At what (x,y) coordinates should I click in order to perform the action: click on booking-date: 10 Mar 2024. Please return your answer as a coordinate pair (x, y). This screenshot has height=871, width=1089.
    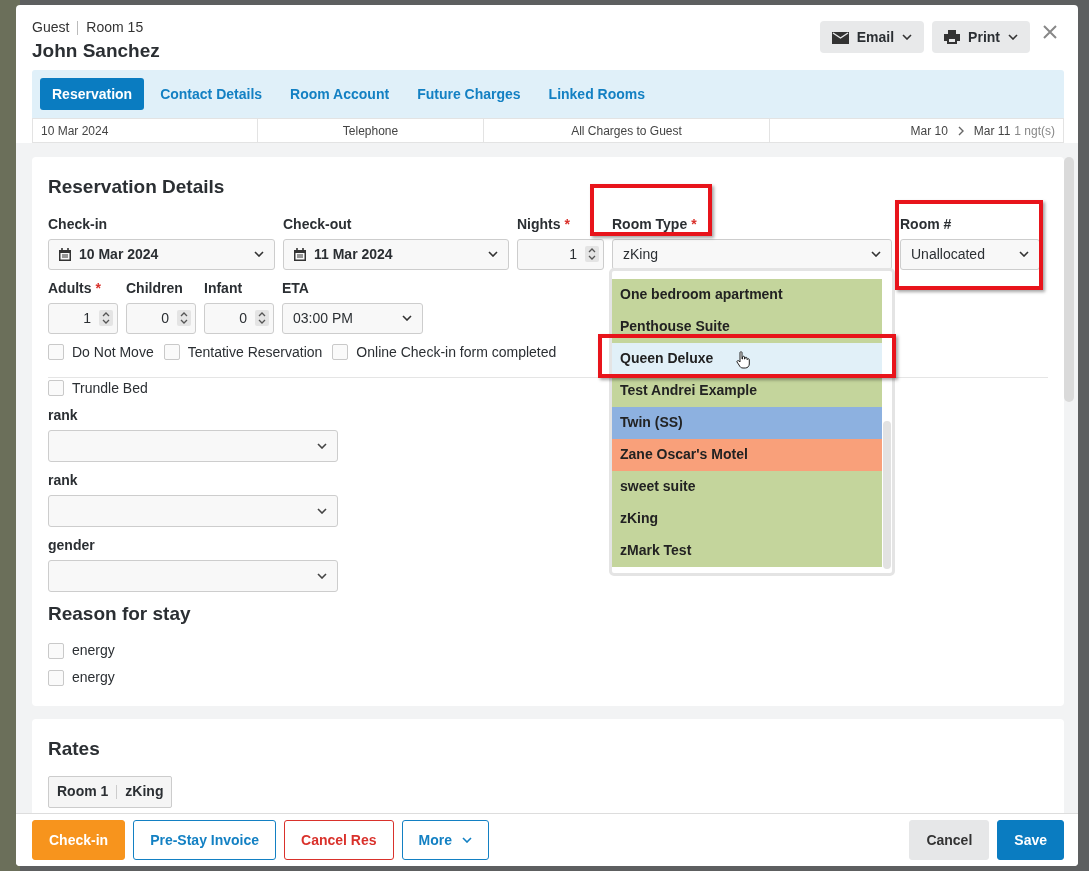
    Looking at the image, I should click on (145, 130).